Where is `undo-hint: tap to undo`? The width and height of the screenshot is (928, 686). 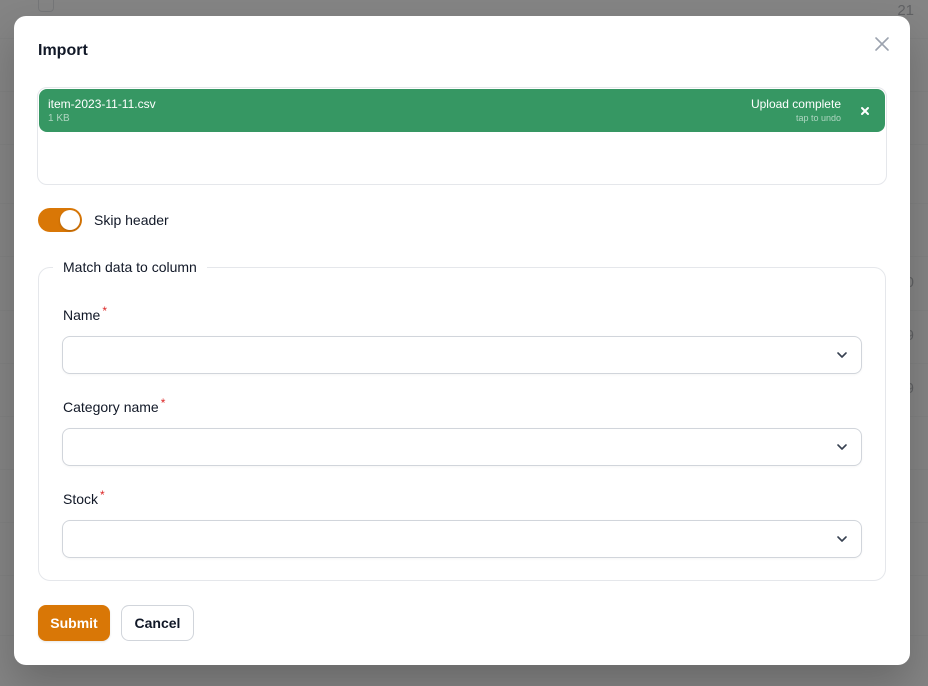 undo-hint: tap to undo is located at coordinates (818, 118).